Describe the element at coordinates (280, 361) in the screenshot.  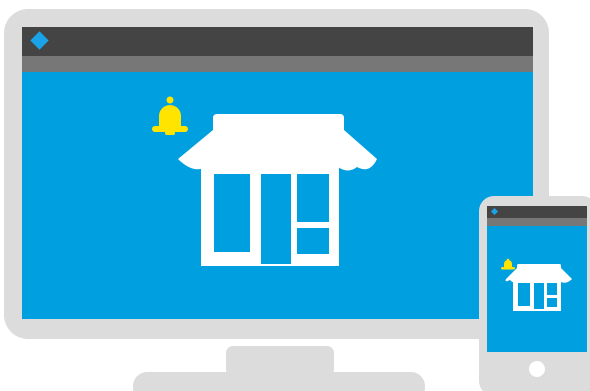
I see `monitor-stand-neck` at that location.